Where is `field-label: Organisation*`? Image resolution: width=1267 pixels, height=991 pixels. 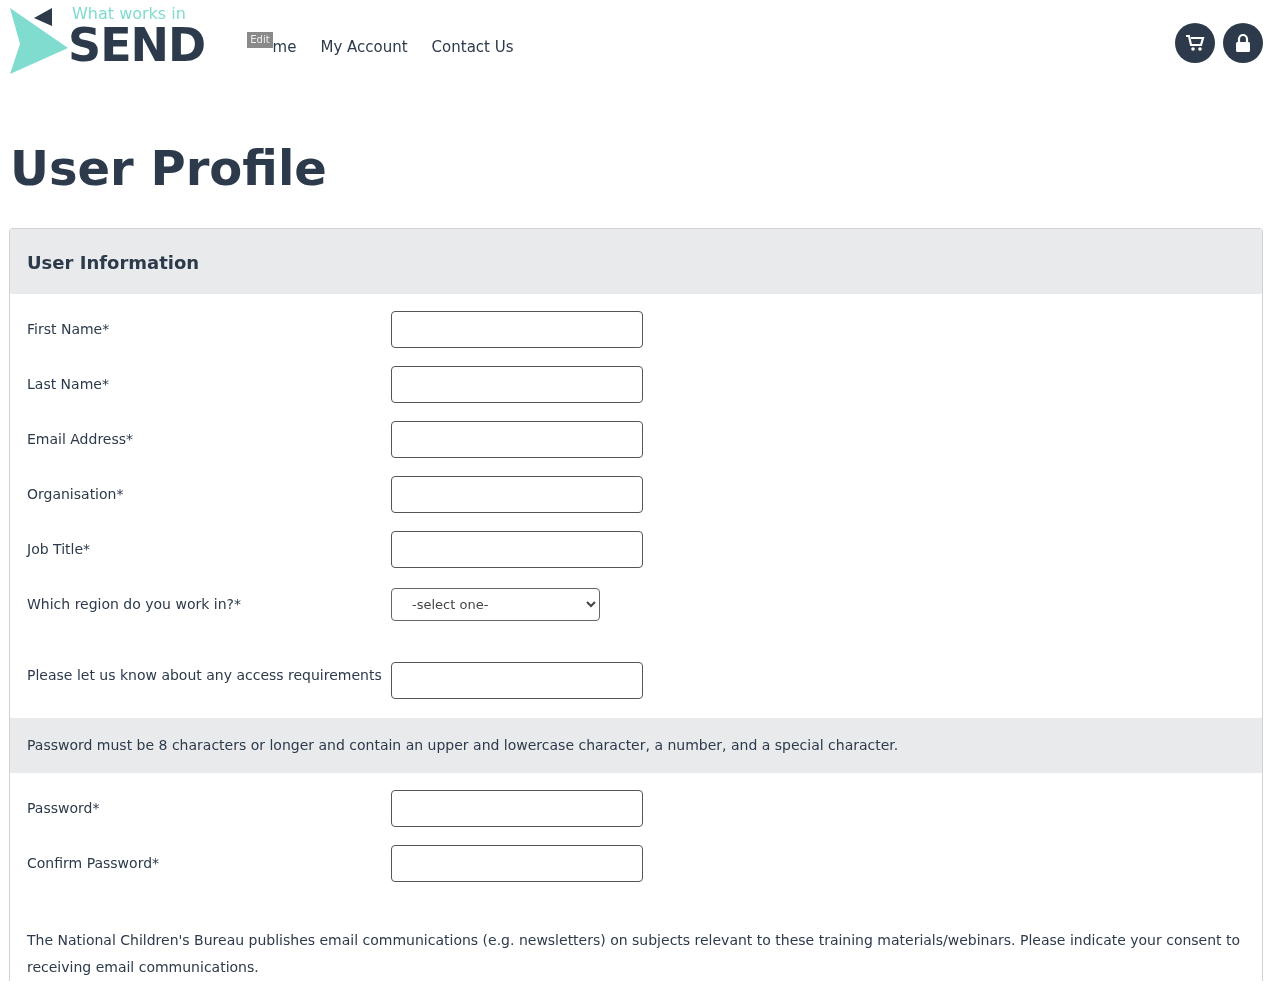
field-label: Organisation* is located at coordinates (76, 494).